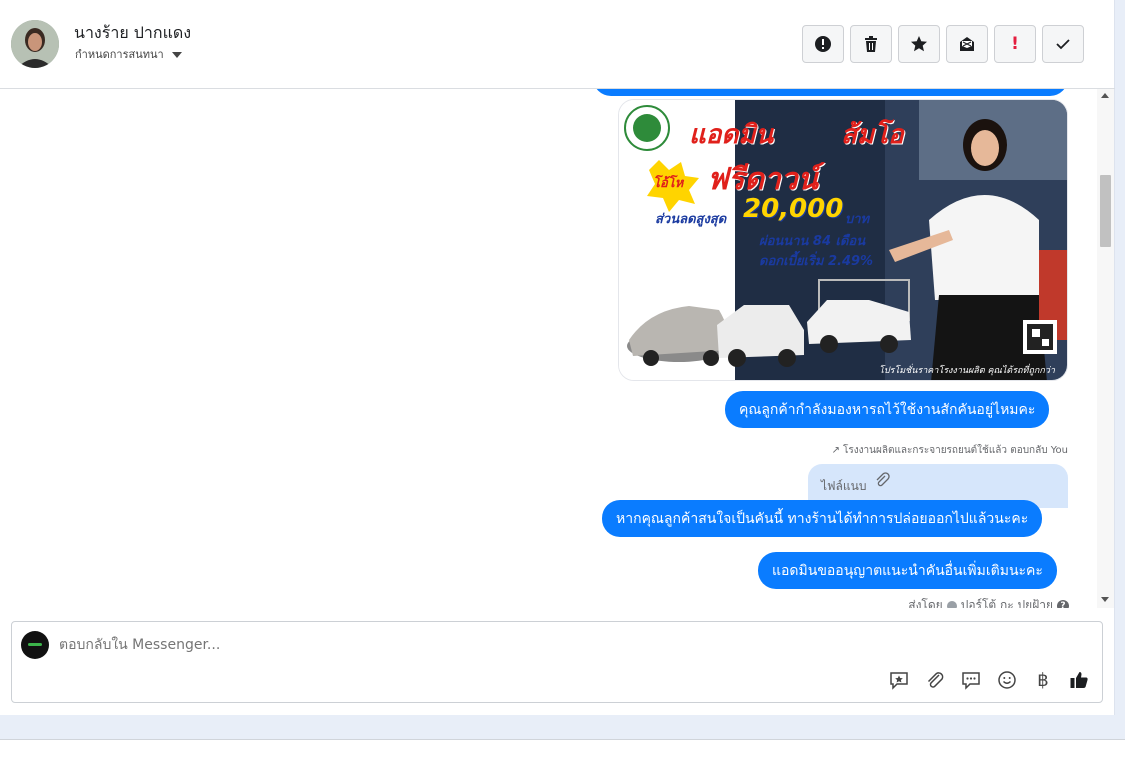 The width and height of the screenshot is (1125, 767). I want to click on star-button, so click(919, 44).